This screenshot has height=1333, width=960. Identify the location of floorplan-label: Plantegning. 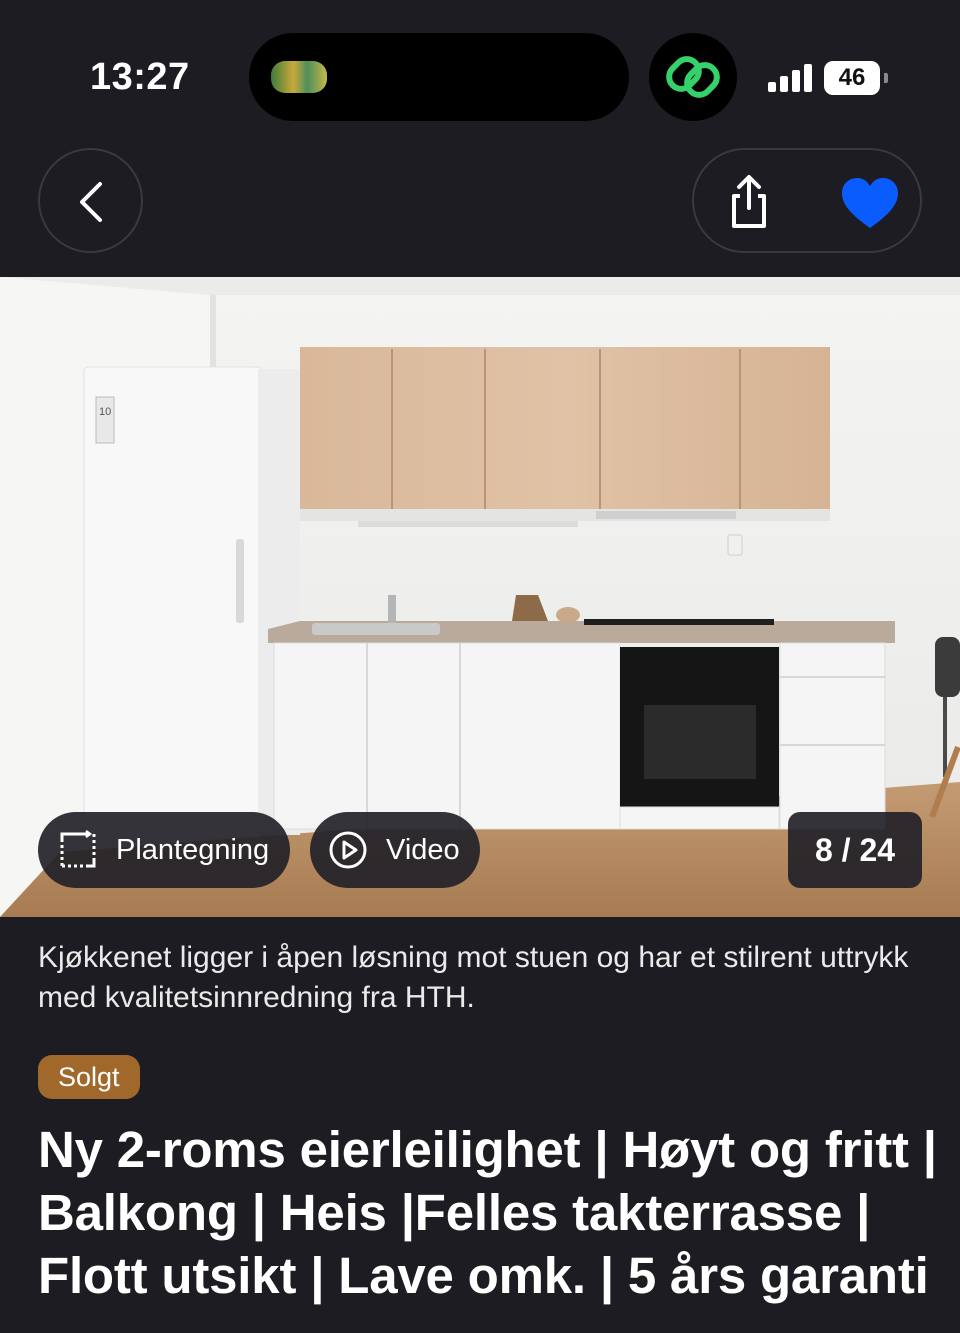
(193, 849).